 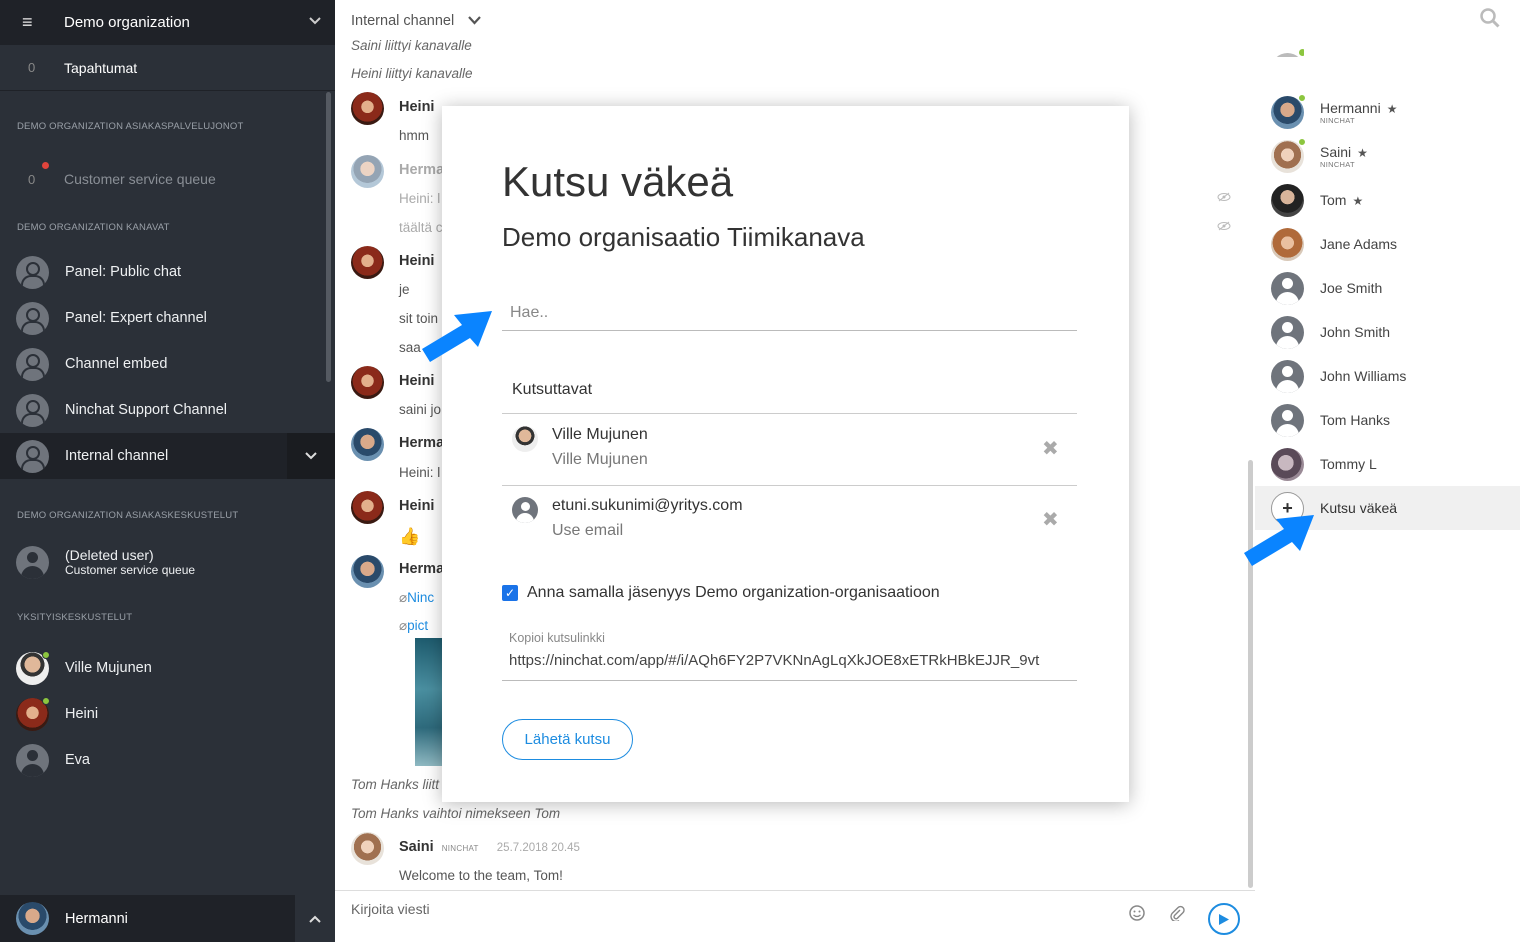 I want to click on member-item: Jane Adams, so click(x=1387, y=244).